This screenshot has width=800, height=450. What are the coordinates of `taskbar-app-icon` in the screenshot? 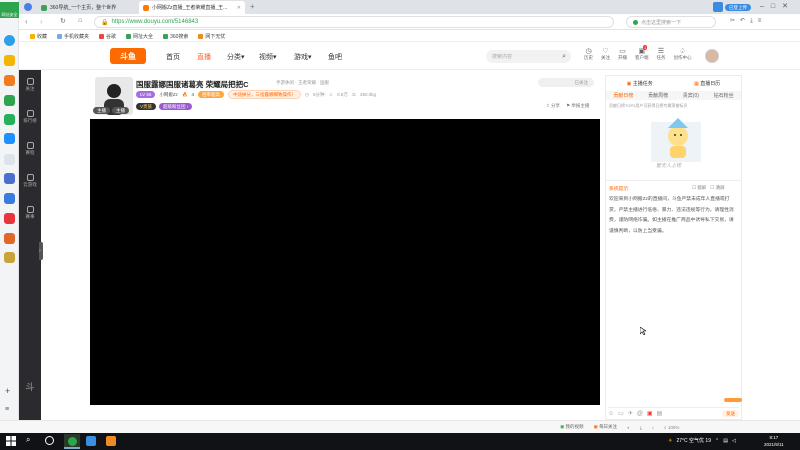 It's located at (91, 441).